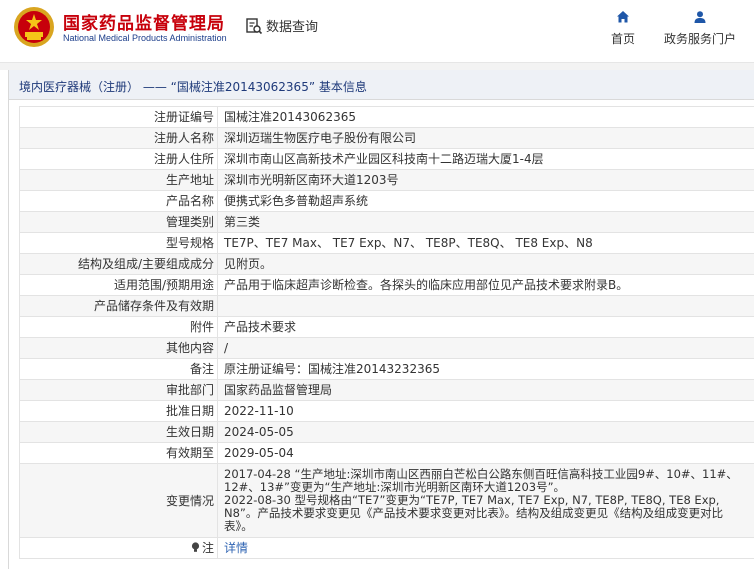 The width and height of the screenshot is (754, 569). I want to click on row-label: 型号规格, so click(118, 243).